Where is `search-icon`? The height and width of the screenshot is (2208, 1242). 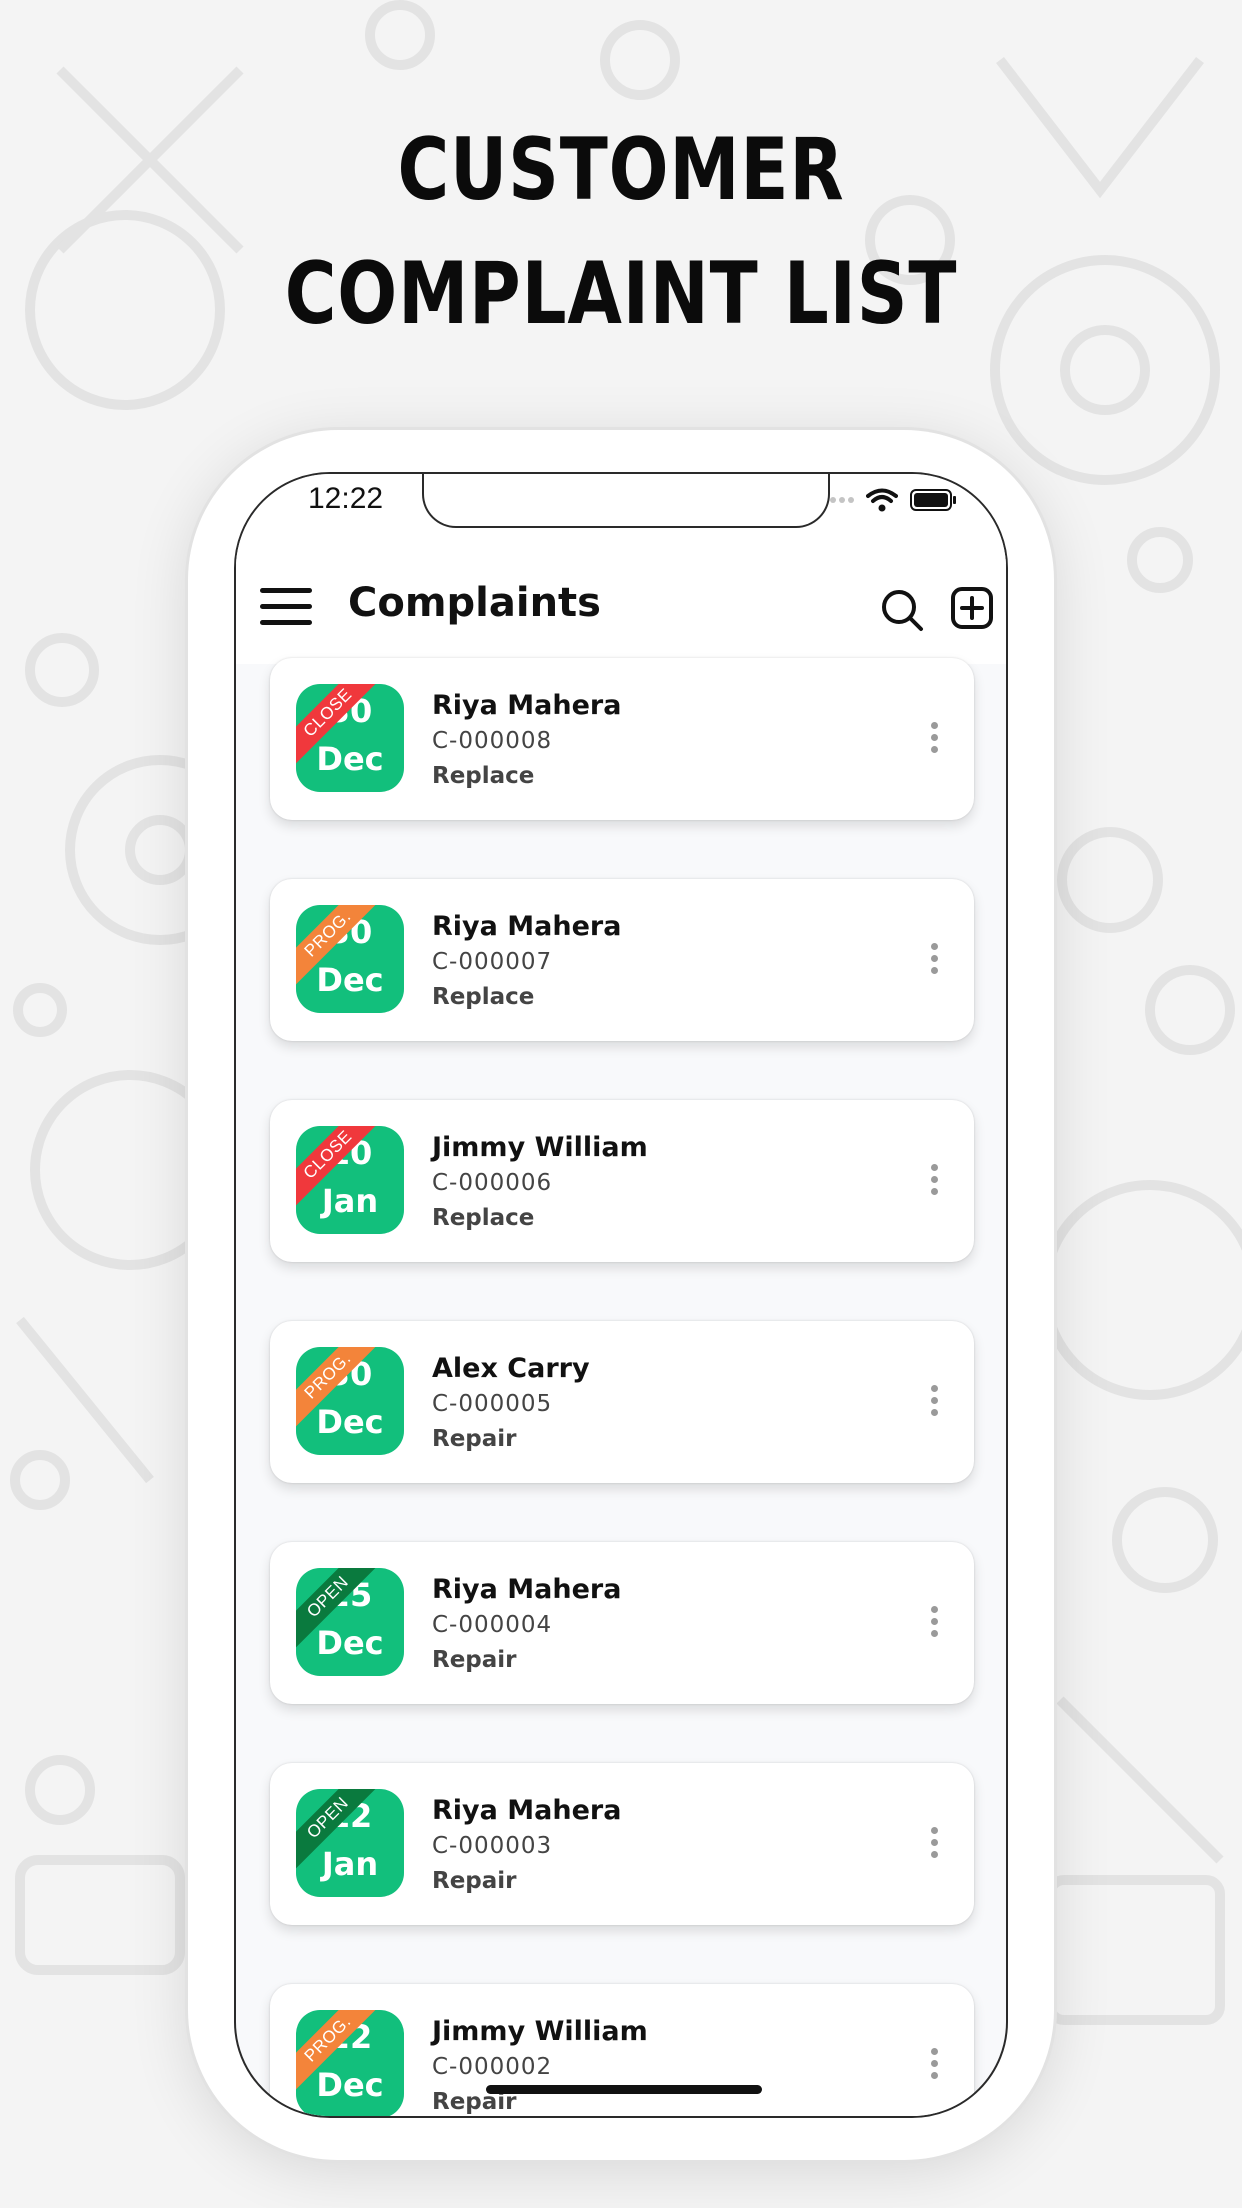
search-icon is located at coordinates (902, 610).